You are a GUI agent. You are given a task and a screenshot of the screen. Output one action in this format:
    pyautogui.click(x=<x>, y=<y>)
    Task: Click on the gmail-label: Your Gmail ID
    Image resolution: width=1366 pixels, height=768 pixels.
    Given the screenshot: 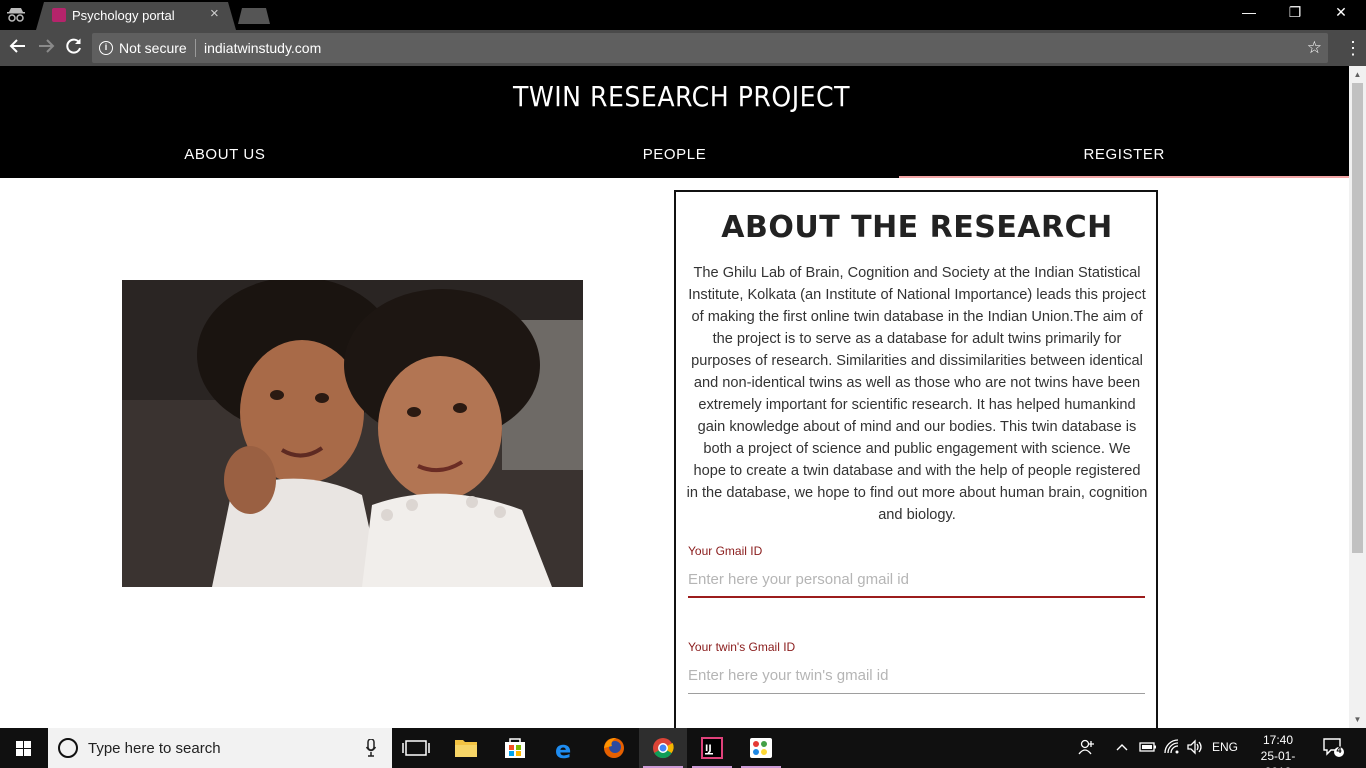 What is the action you would take?
    pyautogui.click(x=725, y=551)
    